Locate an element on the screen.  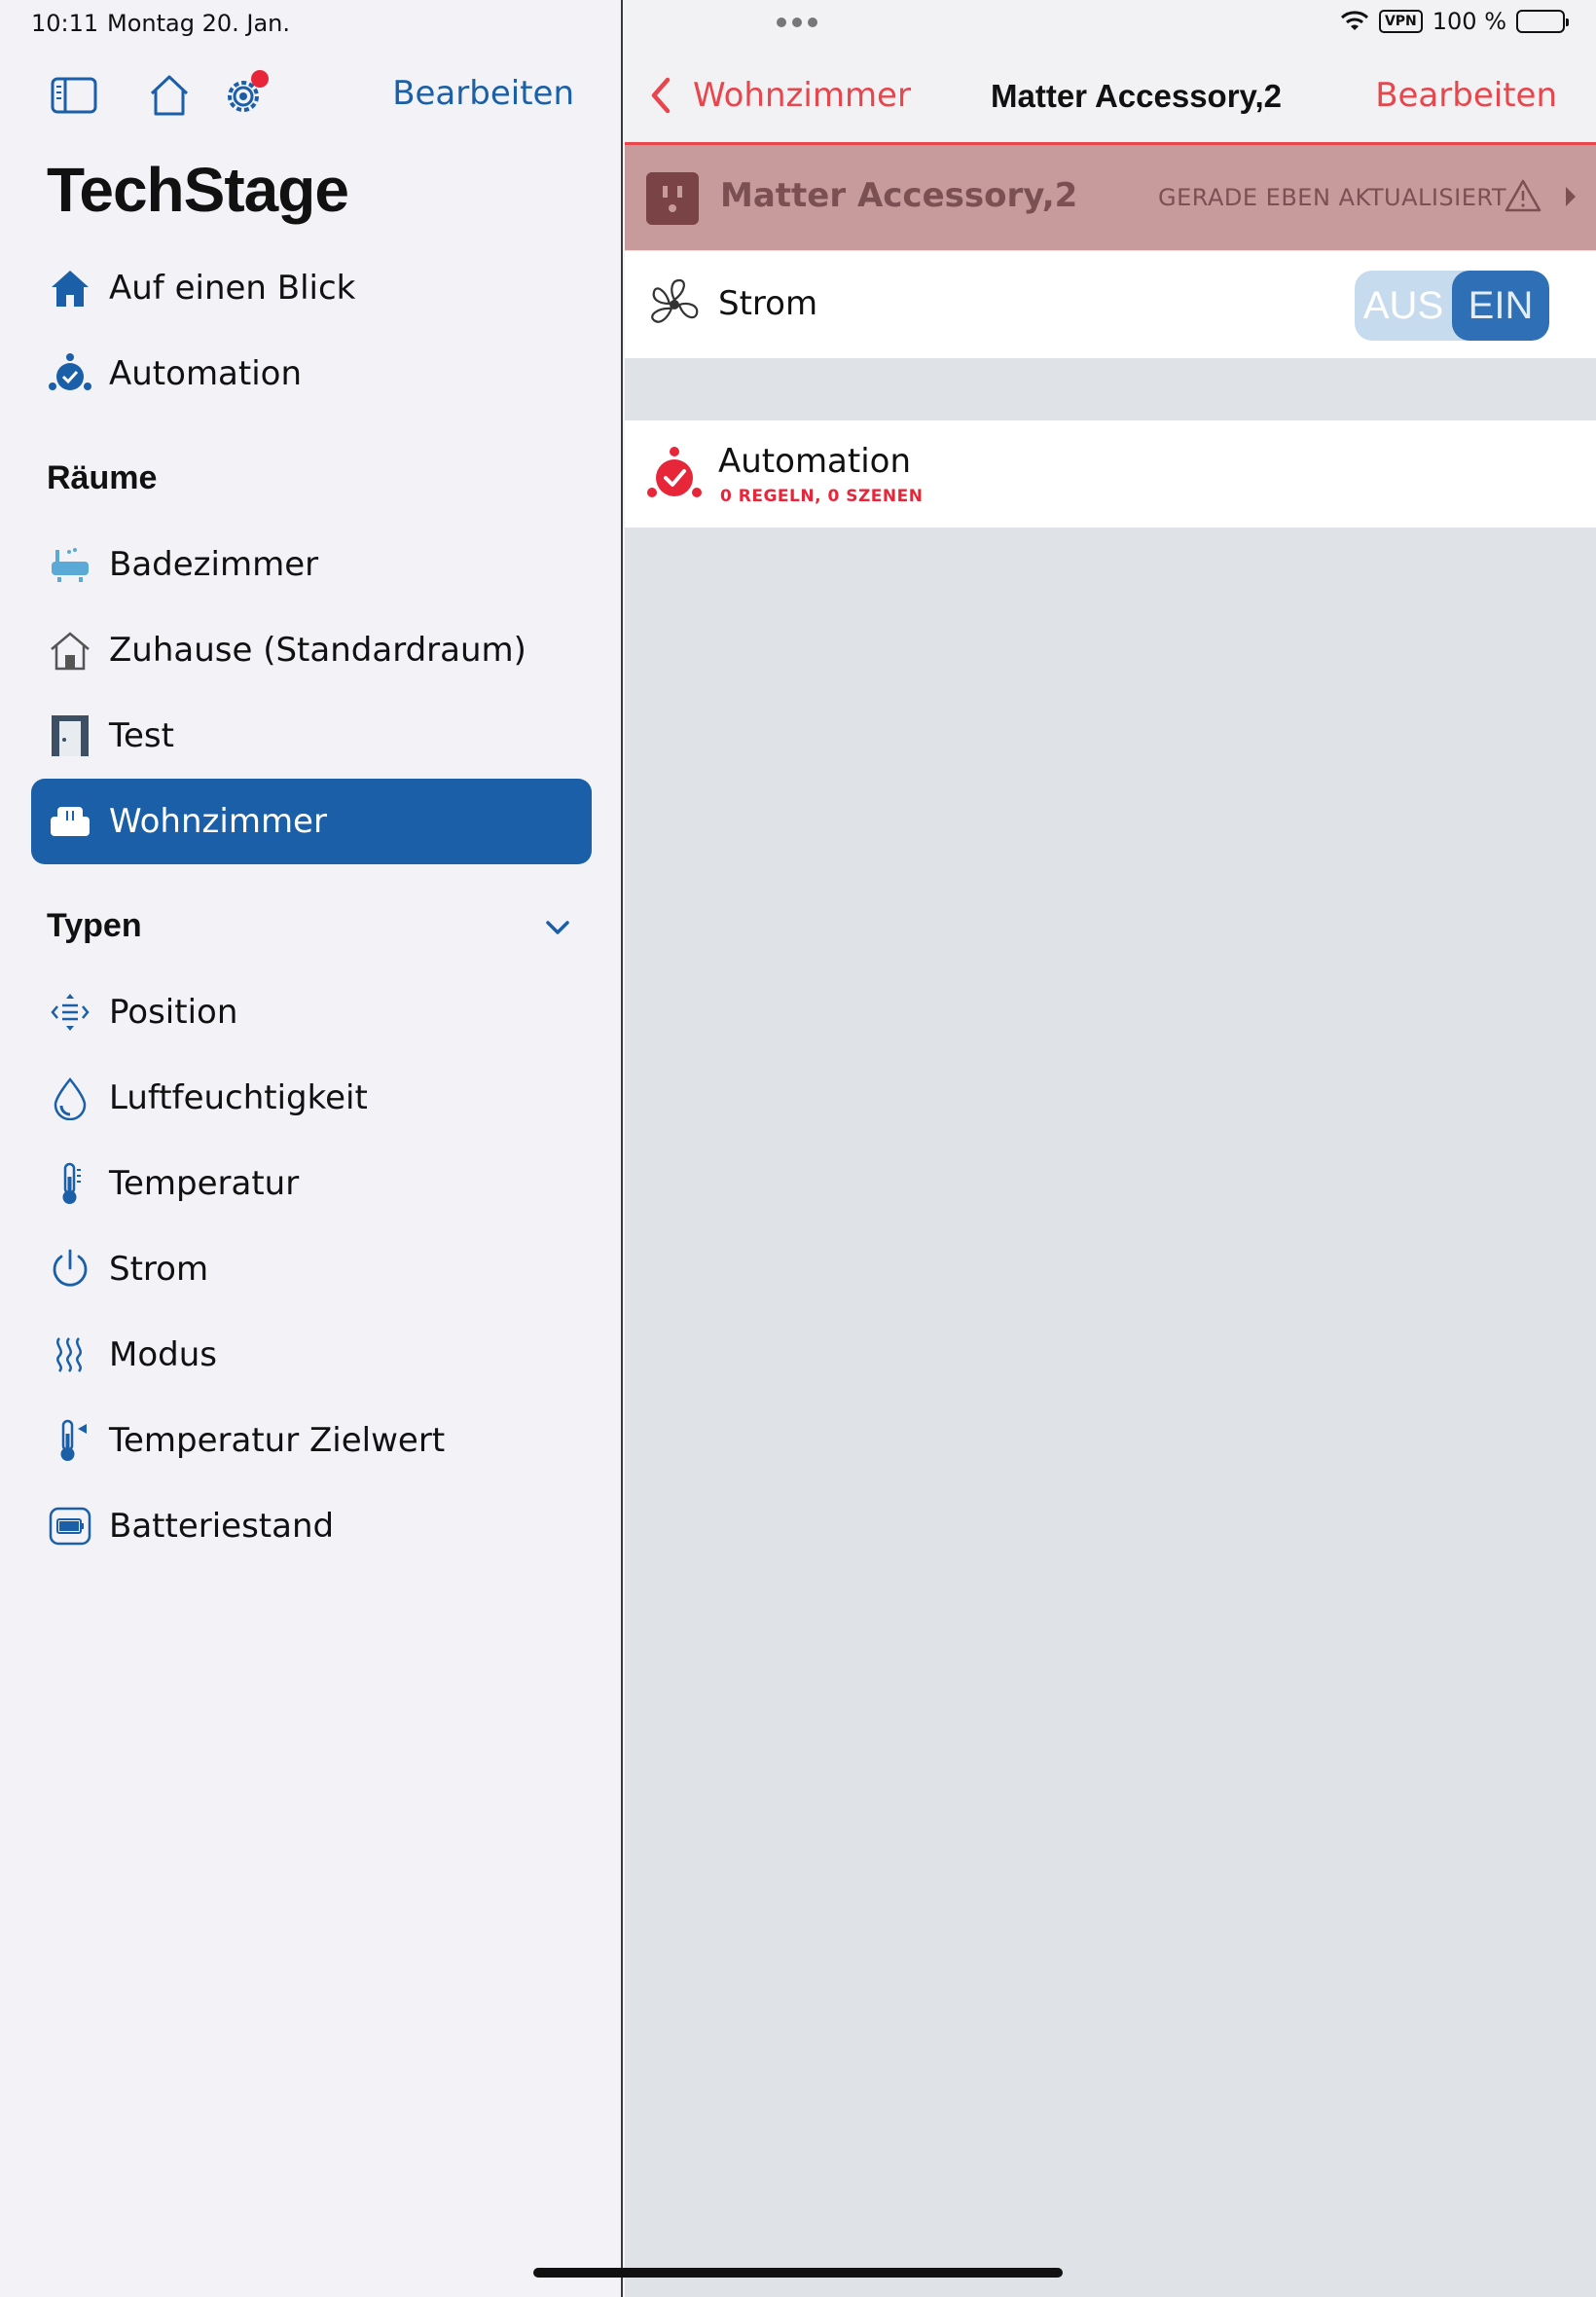
toggle-on-option: EIN is located at coordinates (1500, 306).